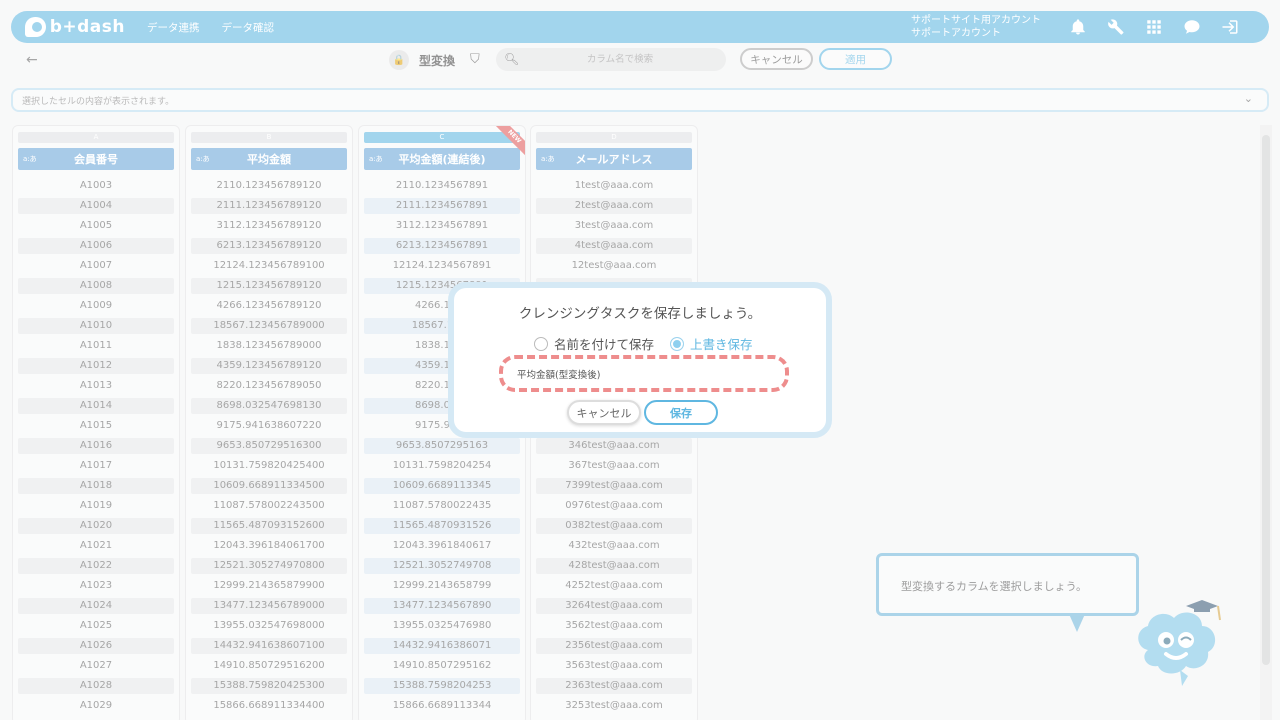 The width and height of the screenshot is (1280, 720). I want to click on dialog-title: クレンジングタスクを保存しましょう。, so click(640, 314).